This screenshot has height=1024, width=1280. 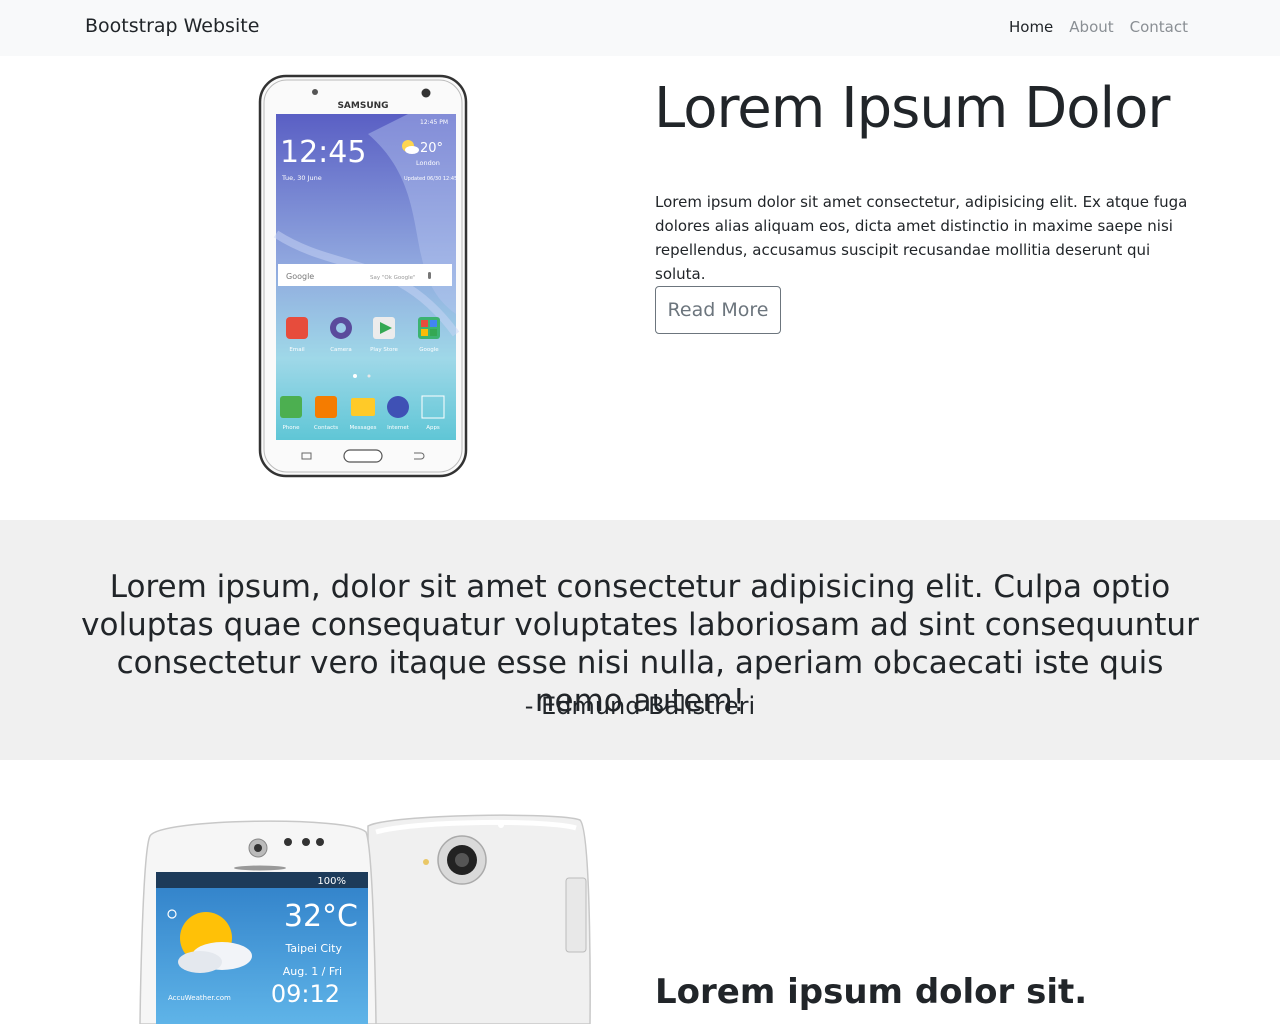 What do you see at coordinates (1159, 27) in the screenshot?
I see `nav-link-contact: Contact` at bounding box center [1159, 27].